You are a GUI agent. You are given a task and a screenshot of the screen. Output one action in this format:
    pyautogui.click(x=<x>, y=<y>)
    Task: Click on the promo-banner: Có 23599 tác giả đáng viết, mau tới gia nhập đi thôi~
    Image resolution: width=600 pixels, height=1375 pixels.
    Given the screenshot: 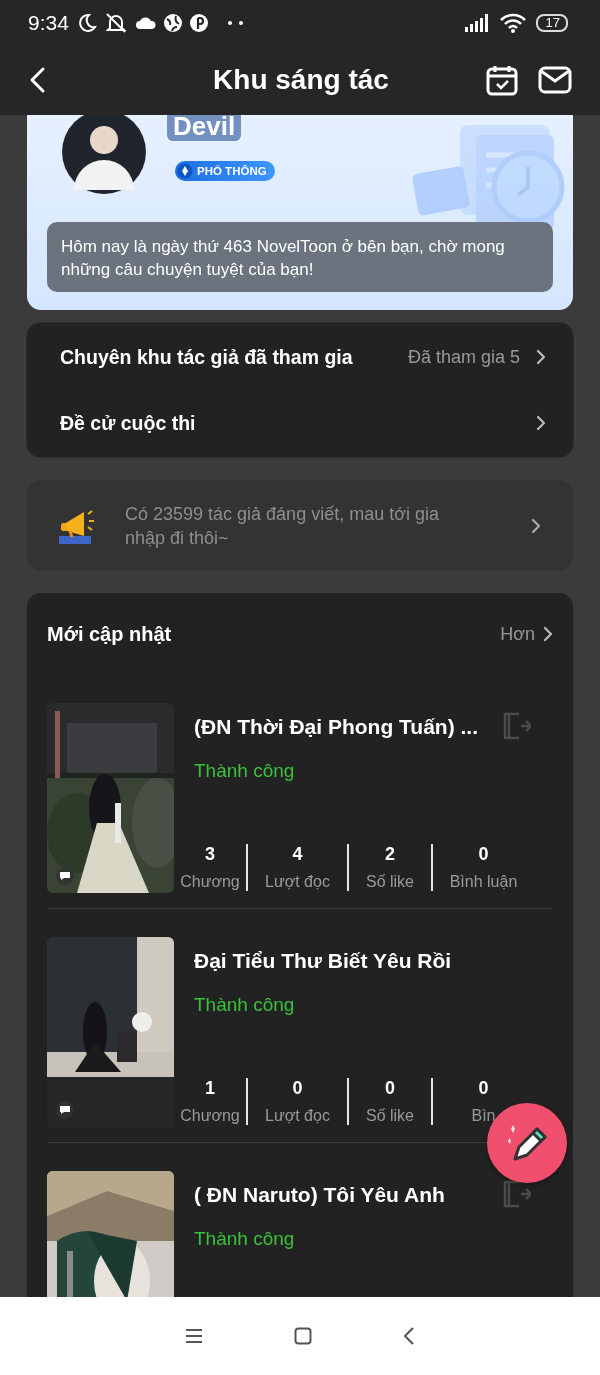 What is the action you would take?
    pyautogui.click(x=300, y=525)
    